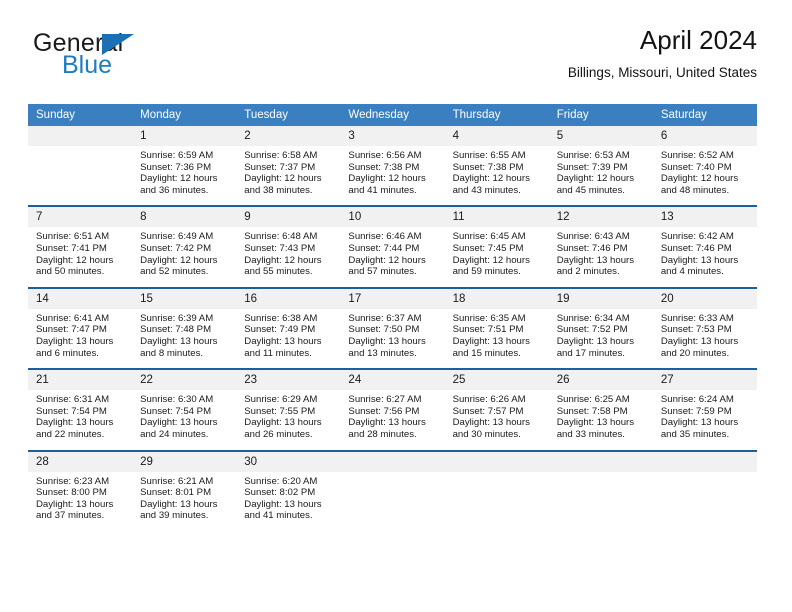 The height and width of the screenshot is (612, 792). I want to click on day-number-19: 19, so click(600, 298).